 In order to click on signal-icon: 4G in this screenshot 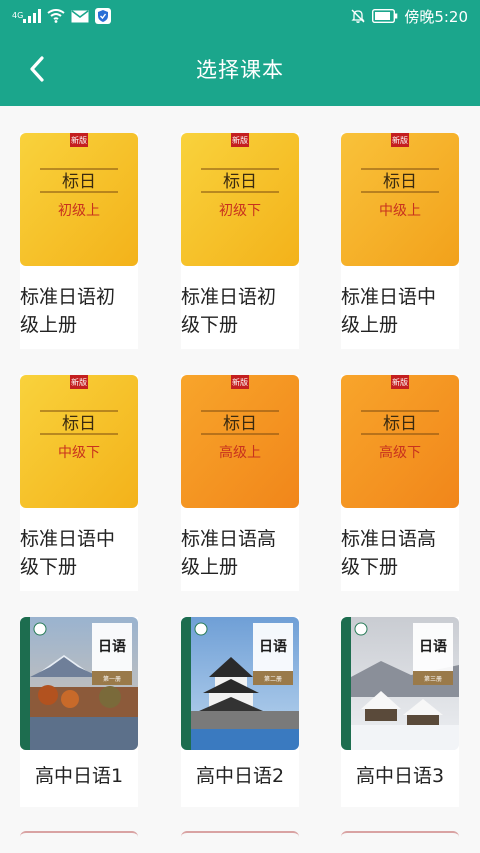, I will do `click(27, 16)`.